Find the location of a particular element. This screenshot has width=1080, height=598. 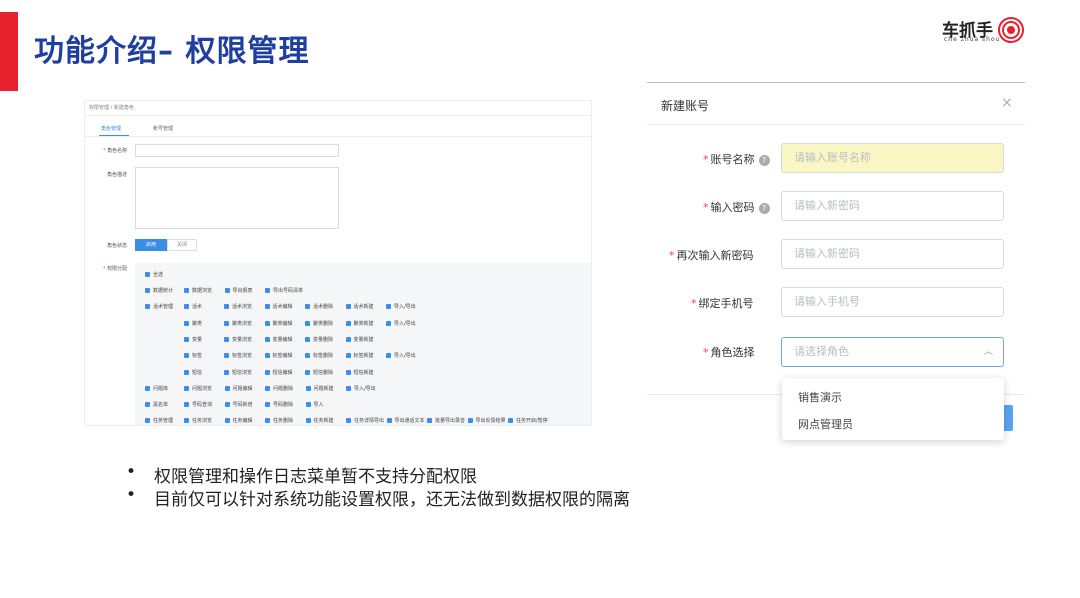

target-logo-icon is located at coordinates (1011, 30).